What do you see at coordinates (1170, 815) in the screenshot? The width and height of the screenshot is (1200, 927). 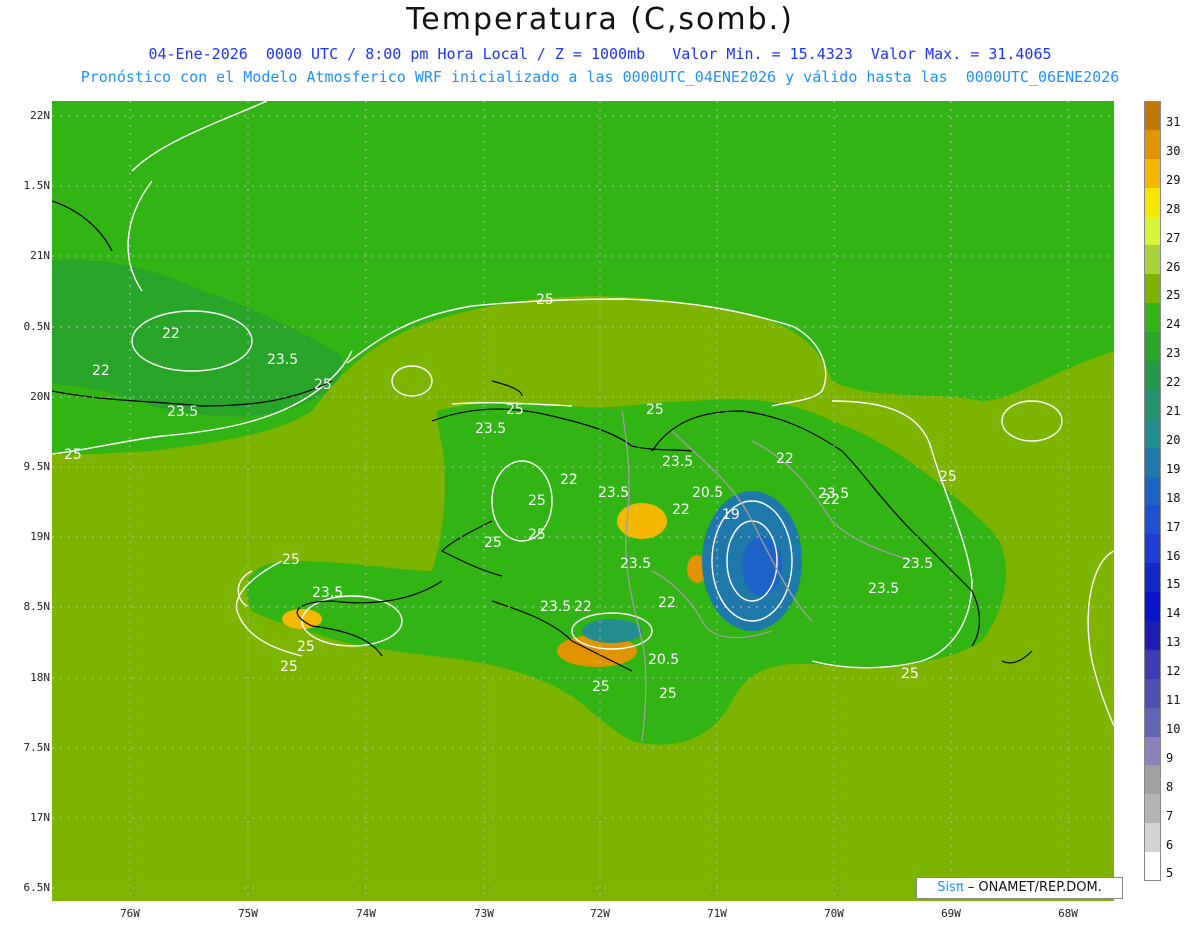 I see `color-scale-label: 7` at bounding box center [1170, 815].